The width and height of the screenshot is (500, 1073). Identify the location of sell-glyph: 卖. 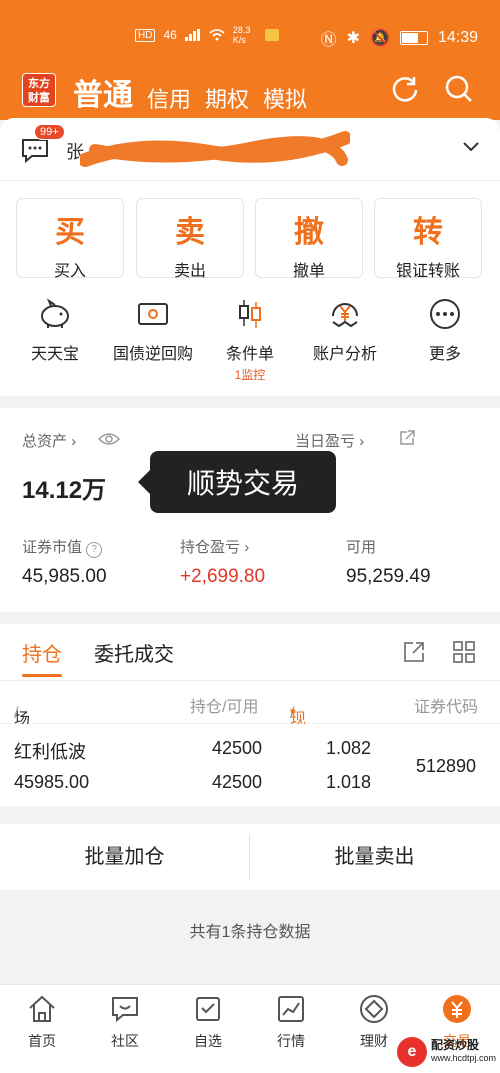
(190, 232).